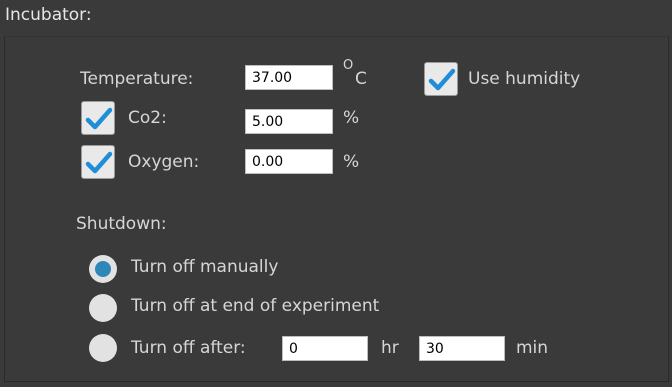 This screenshot has height=387, width=672. I want to click on use-humidity-label: Use humidity, so click(524, 79).